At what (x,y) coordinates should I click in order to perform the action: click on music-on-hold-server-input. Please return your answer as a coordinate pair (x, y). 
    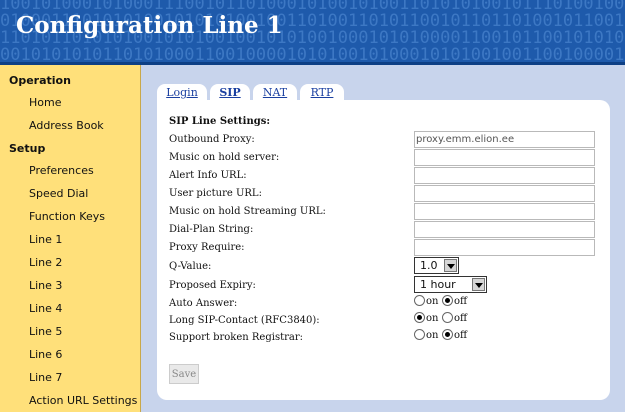
    Looking at the image, I should click on (504, 157).